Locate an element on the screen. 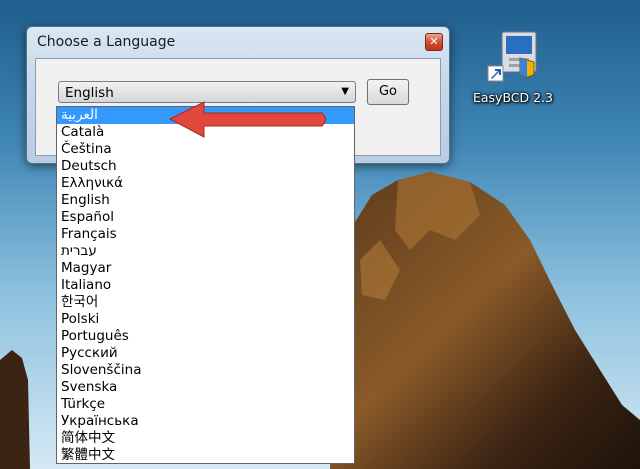 The image size is (640, 469). list-item: English is located at coordinates (205, 200).